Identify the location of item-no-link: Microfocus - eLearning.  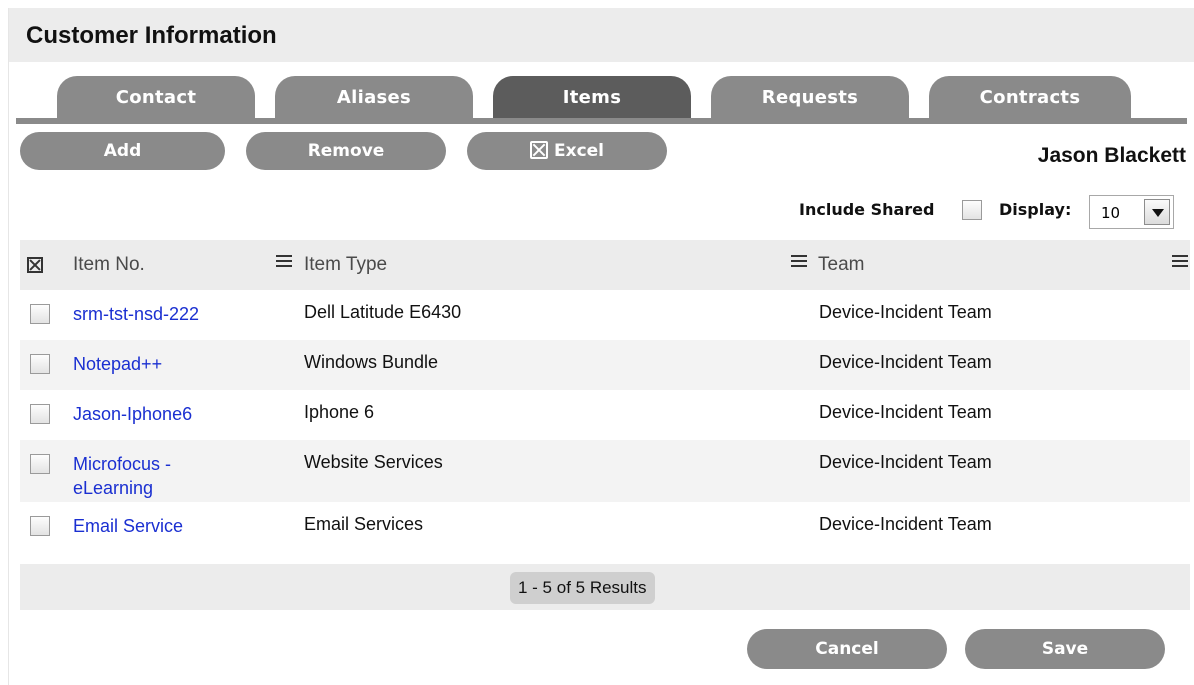
(148, 476).